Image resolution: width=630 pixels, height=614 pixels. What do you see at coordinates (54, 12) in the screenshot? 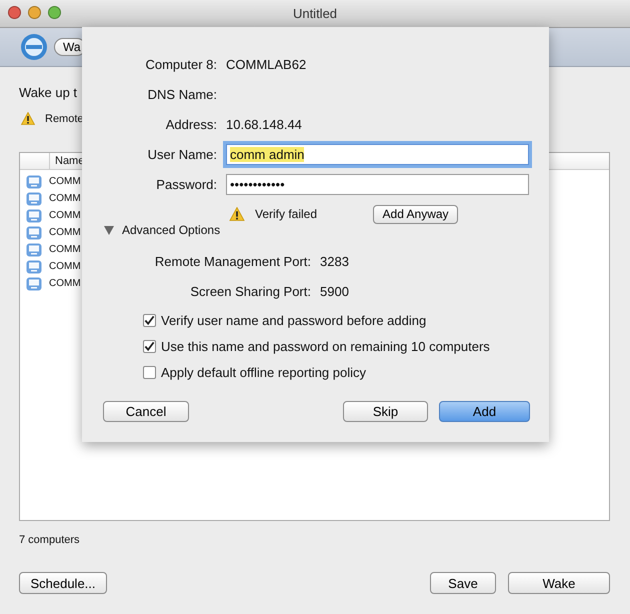
I see `zoom-button` at bounding box center [54, 12].